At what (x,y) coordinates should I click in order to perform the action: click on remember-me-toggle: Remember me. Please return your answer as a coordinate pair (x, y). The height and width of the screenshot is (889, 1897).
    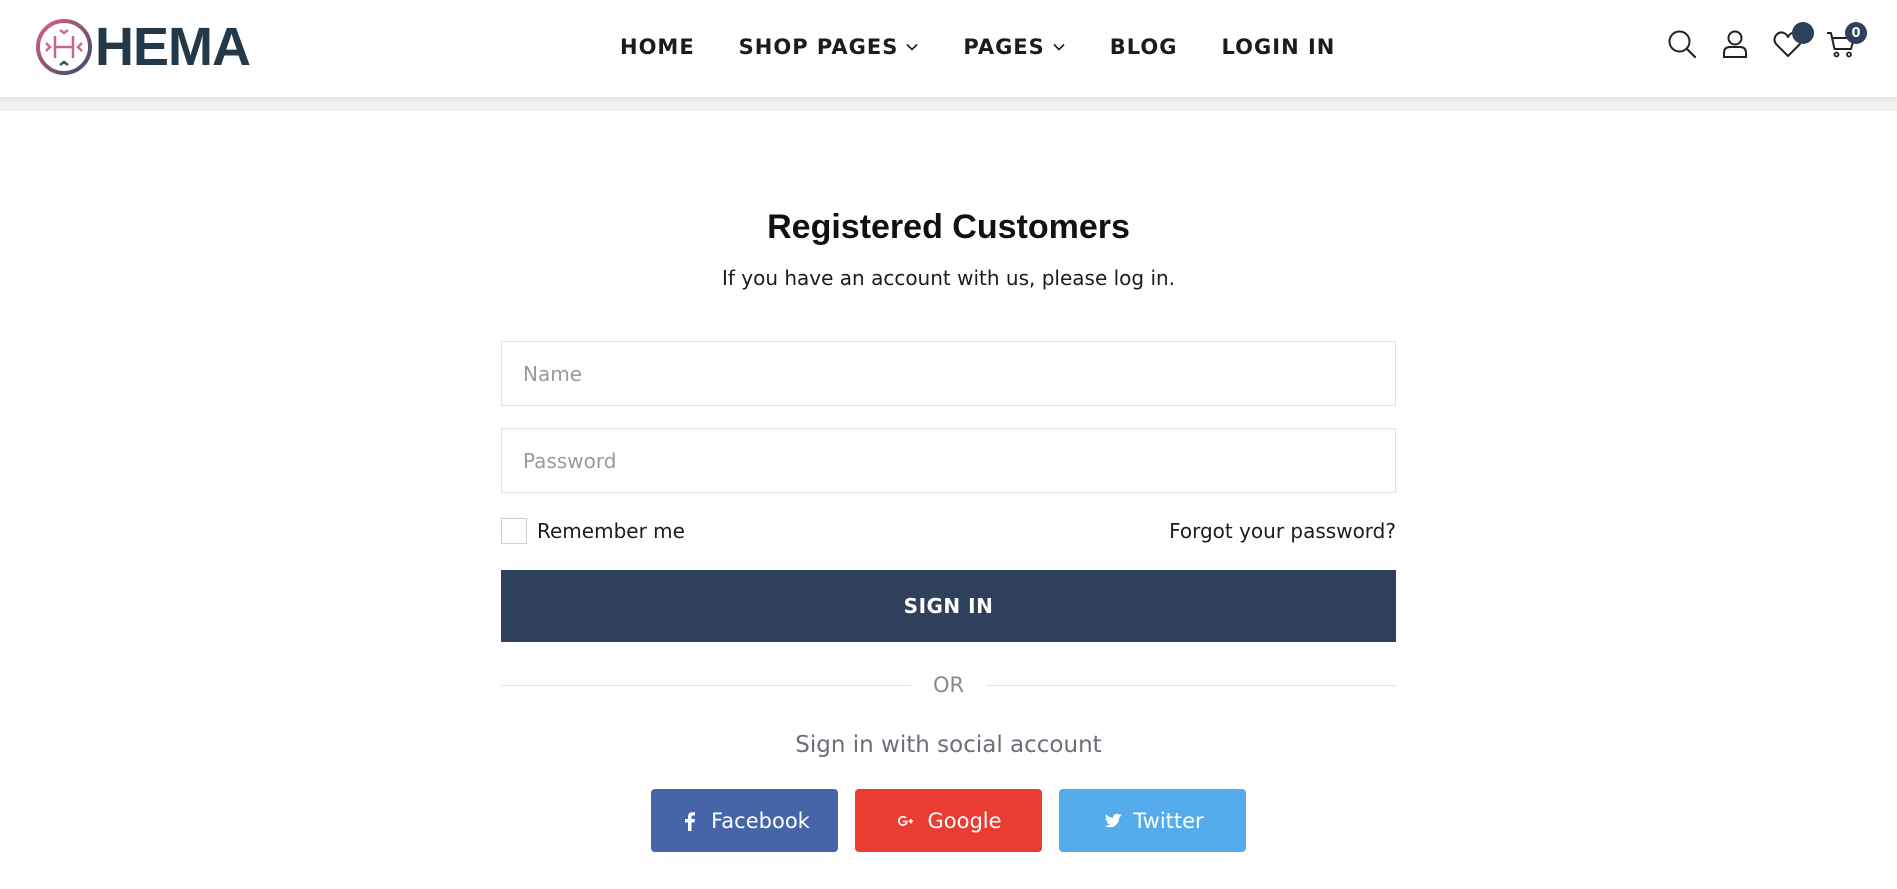
    Looking at the image, I should click on (593, 531).